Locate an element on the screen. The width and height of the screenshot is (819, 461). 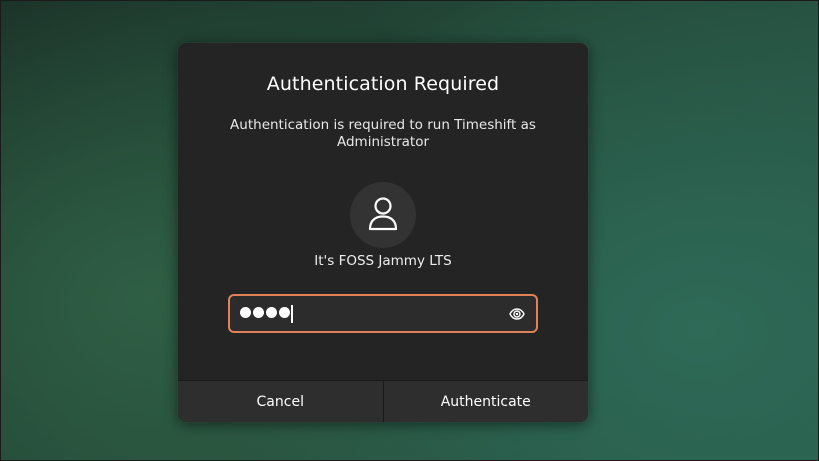
cancel-button: Cancel is located at coordinates (281, 401).